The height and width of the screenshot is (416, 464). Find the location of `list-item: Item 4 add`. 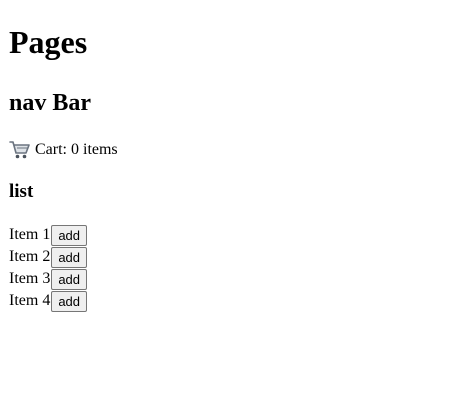

list-item: Item 4 add is located at coordinates (48, 301).